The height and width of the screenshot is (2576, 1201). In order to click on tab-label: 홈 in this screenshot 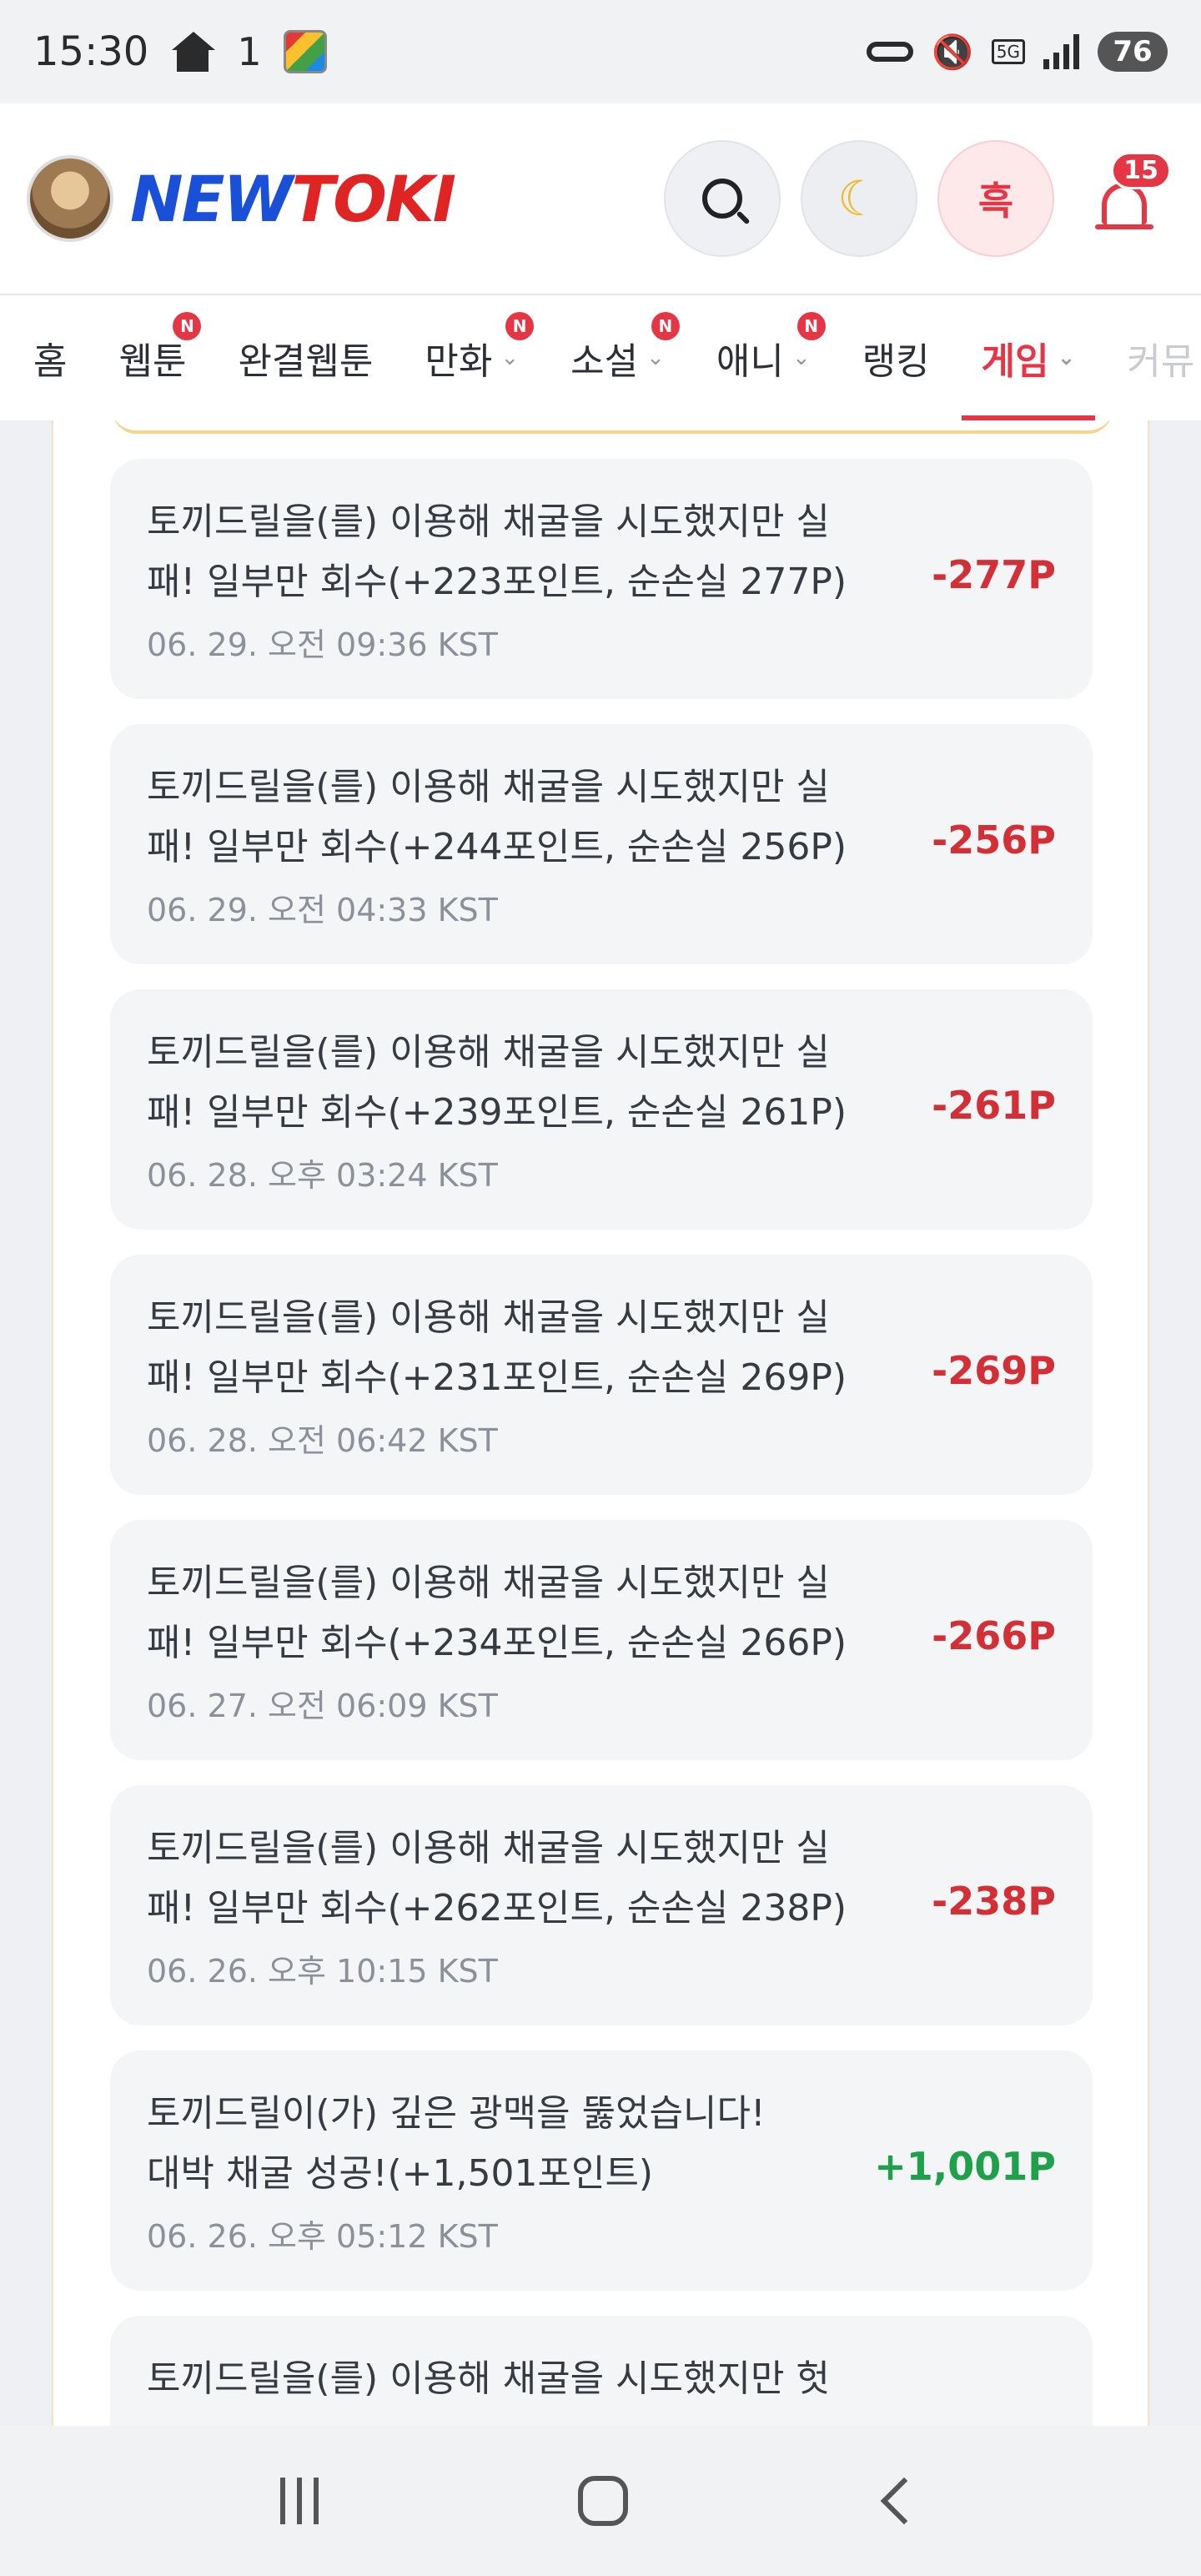, I will do `click(51, 361)`.